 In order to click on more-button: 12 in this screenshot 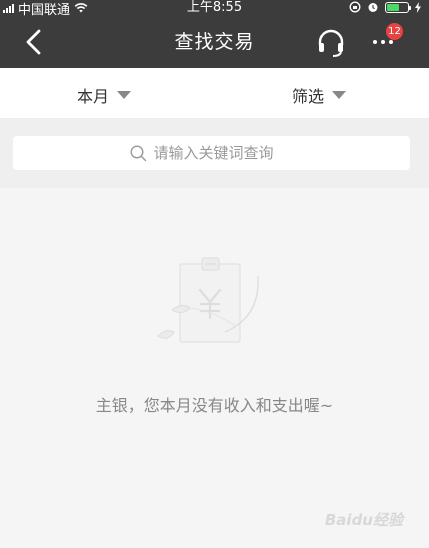, I will do `click(386, 39)`.